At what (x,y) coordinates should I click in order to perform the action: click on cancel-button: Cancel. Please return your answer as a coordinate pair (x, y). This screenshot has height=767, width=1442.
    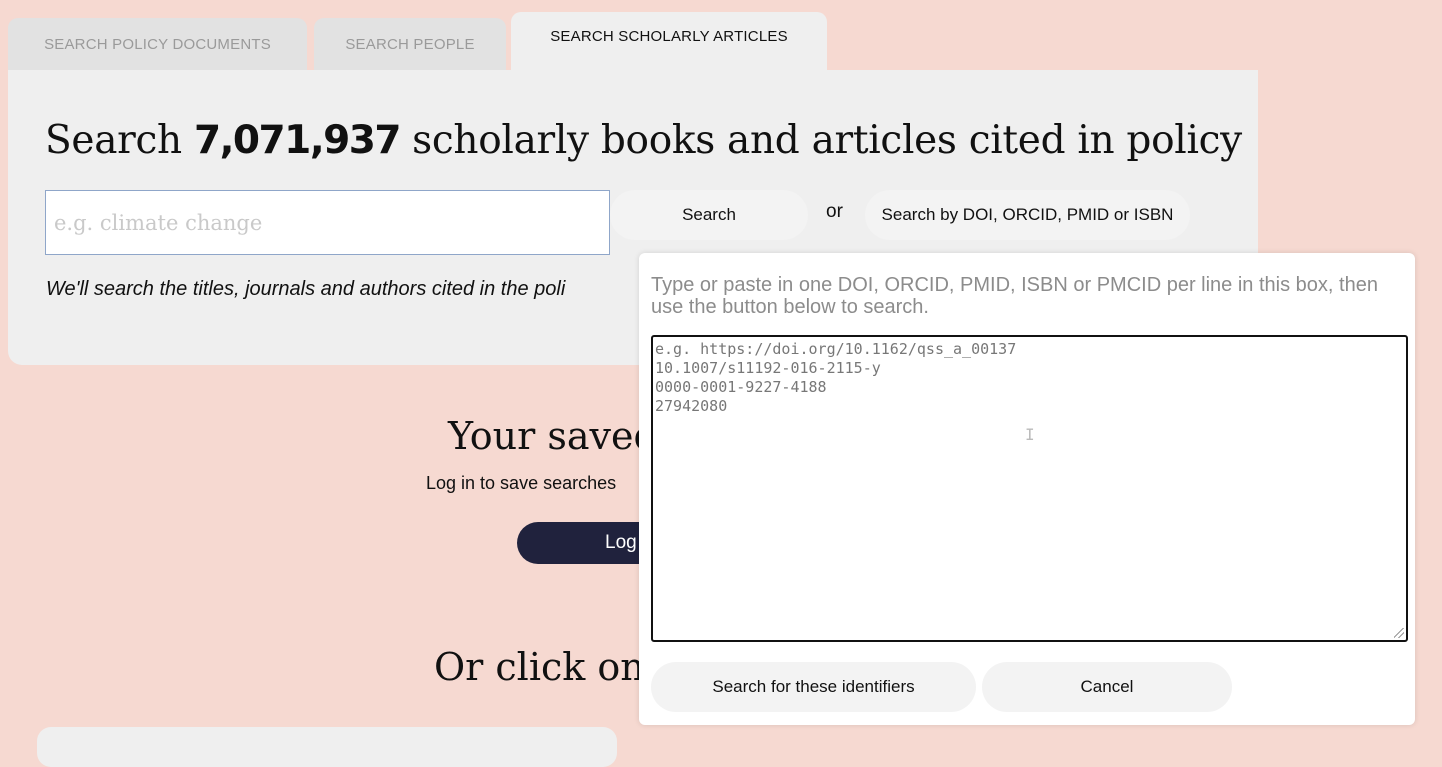
    Looking at the image, I should click on (1107, 687).